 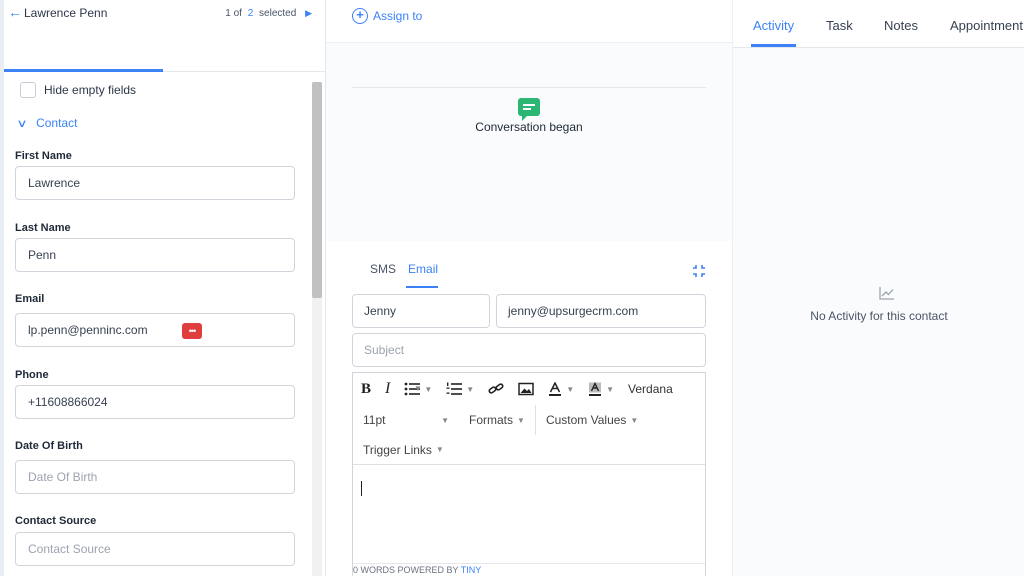 What do you see at coordinates (43, 228) in the screenshot?
I see `last-name-label: Last Name` at bounding box center [43, 228].